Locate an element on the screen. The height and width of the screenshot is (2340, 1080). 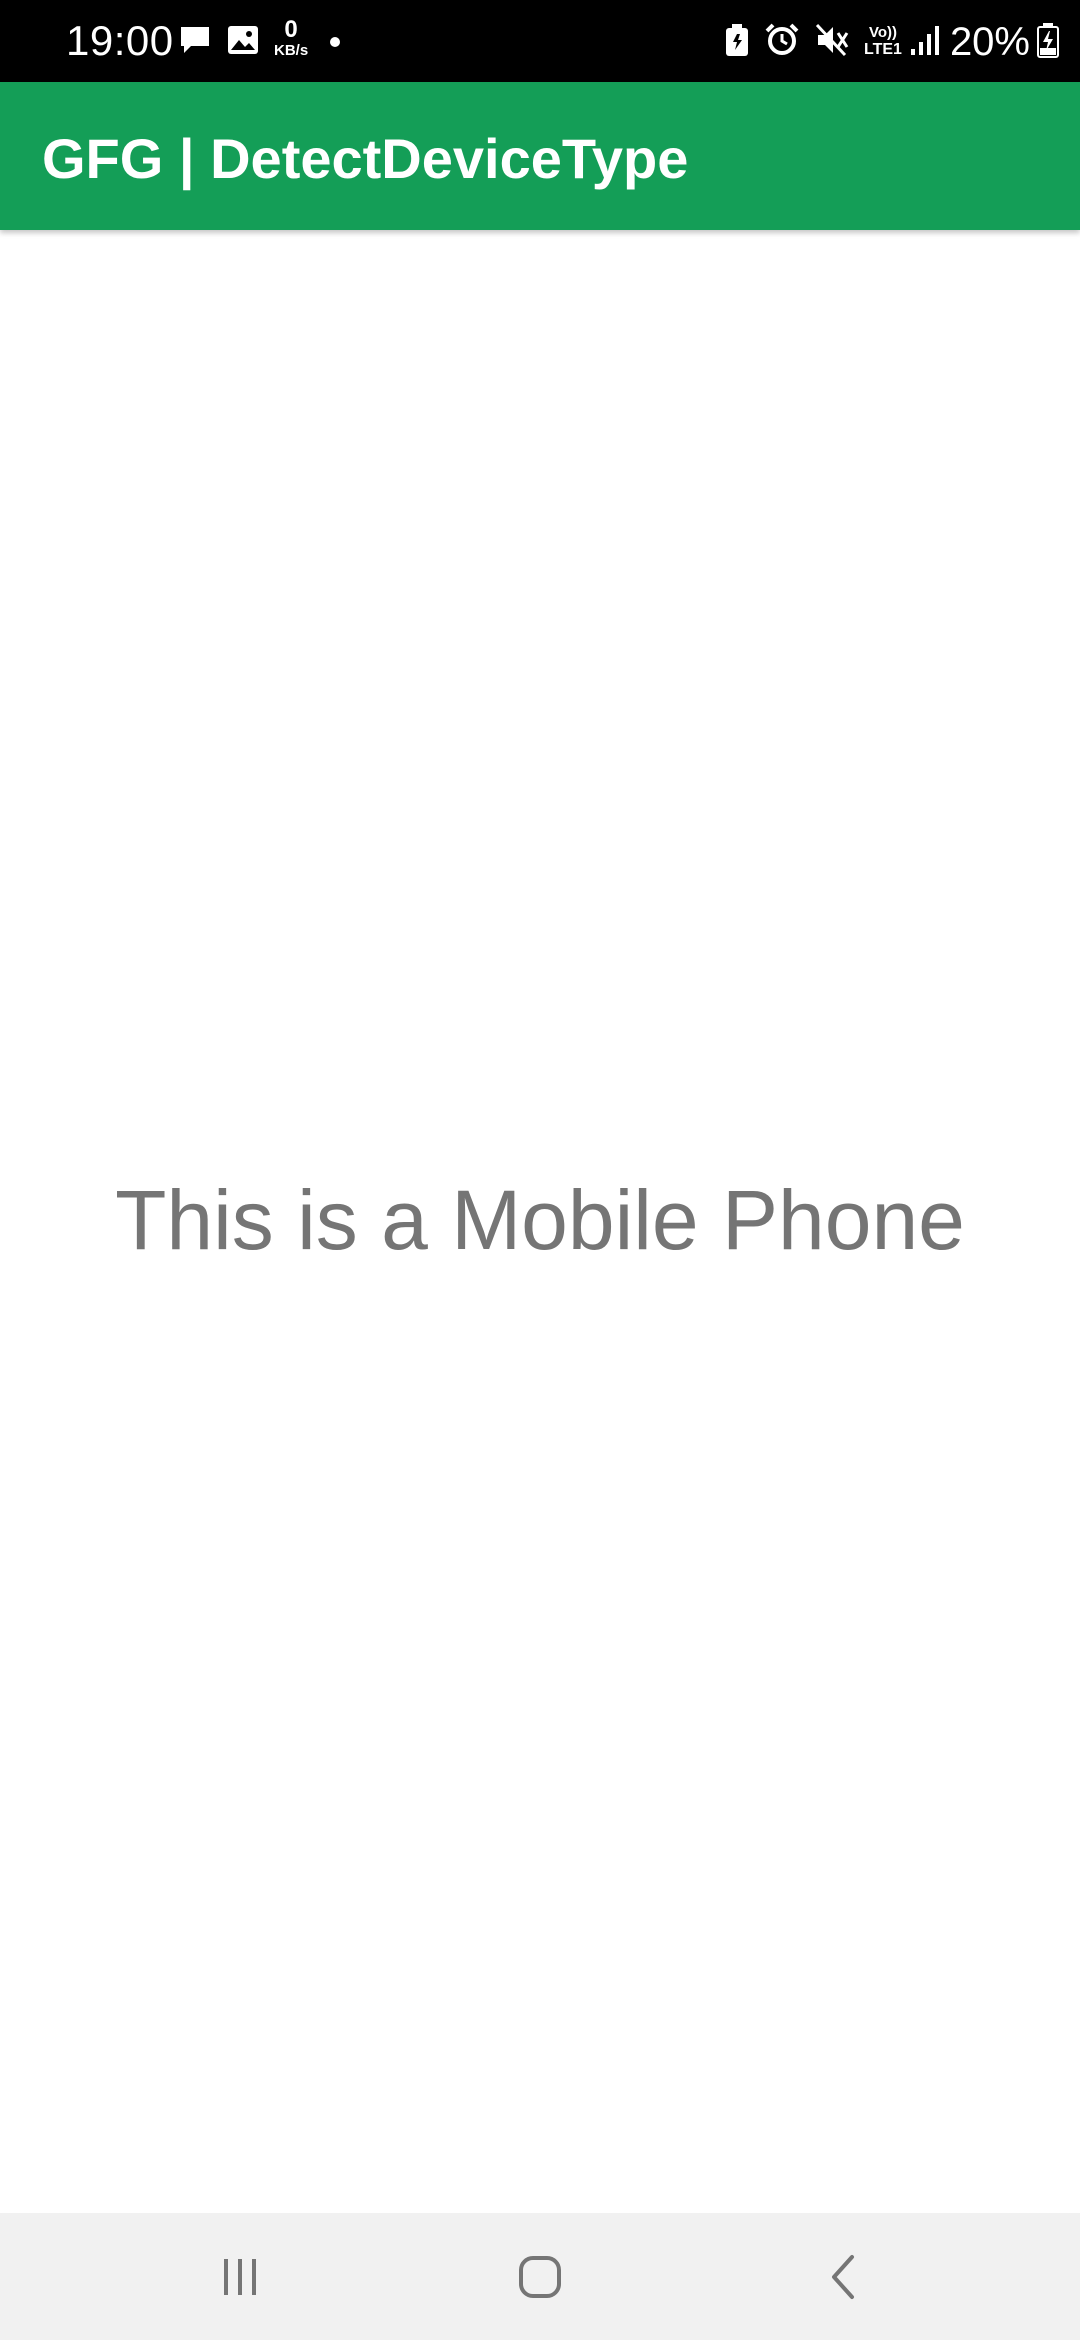
battery-saver-icon is located at coordinates (737, 42).